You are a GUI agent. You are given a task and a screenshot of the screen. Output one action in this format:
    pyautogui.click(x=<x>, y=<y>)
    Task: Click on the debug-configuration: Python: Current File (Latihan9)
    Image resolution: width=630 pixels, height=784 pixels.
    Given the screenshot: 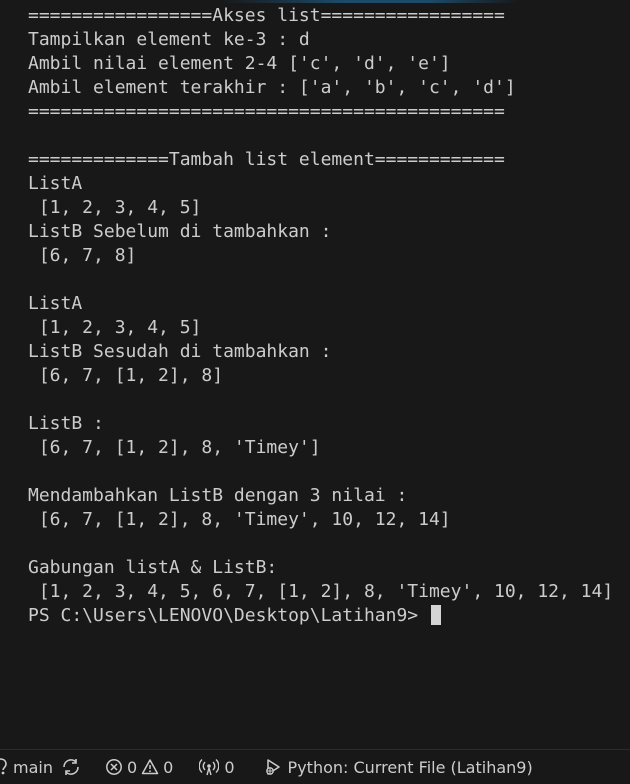 What is the action you would take?
    pyautogui.click(x=398, y=767)
    